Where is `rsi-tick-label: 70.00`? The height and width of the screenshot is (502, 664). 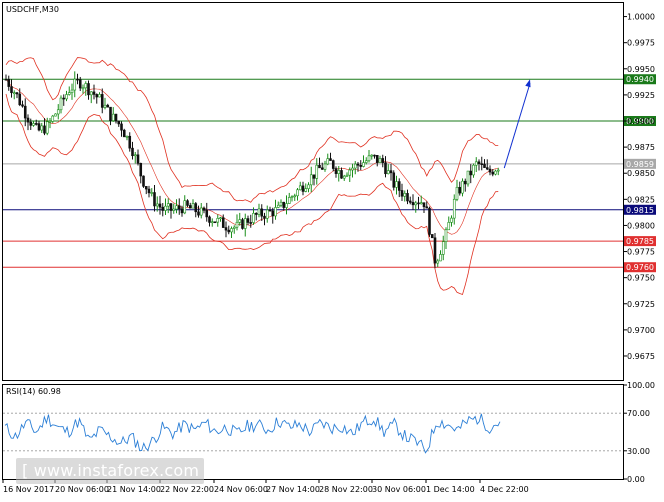 rsi-tick-label: 70.00 is located at coordinates (638, 413).